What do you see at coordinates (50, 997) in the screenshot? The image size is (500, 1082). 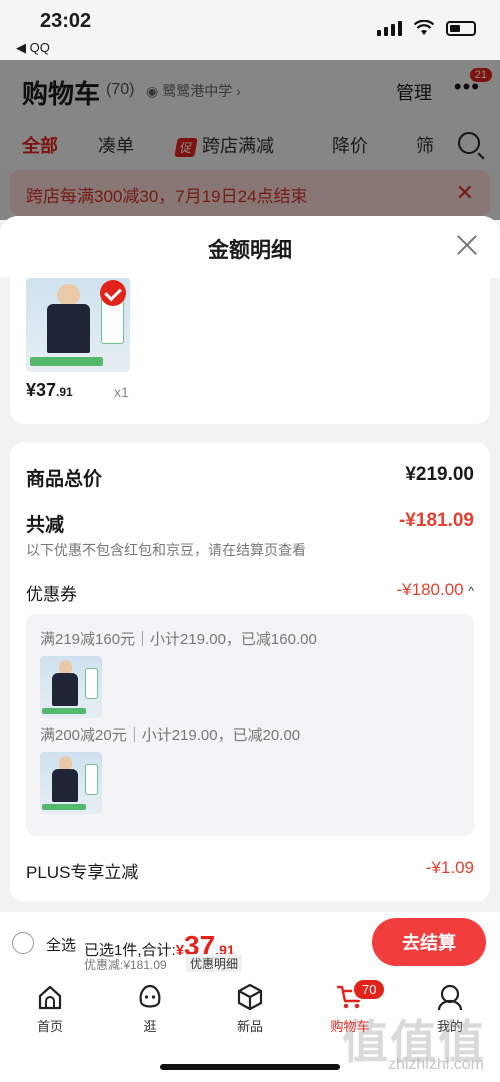 I see `home-icon` at bounding box center [50, 997].